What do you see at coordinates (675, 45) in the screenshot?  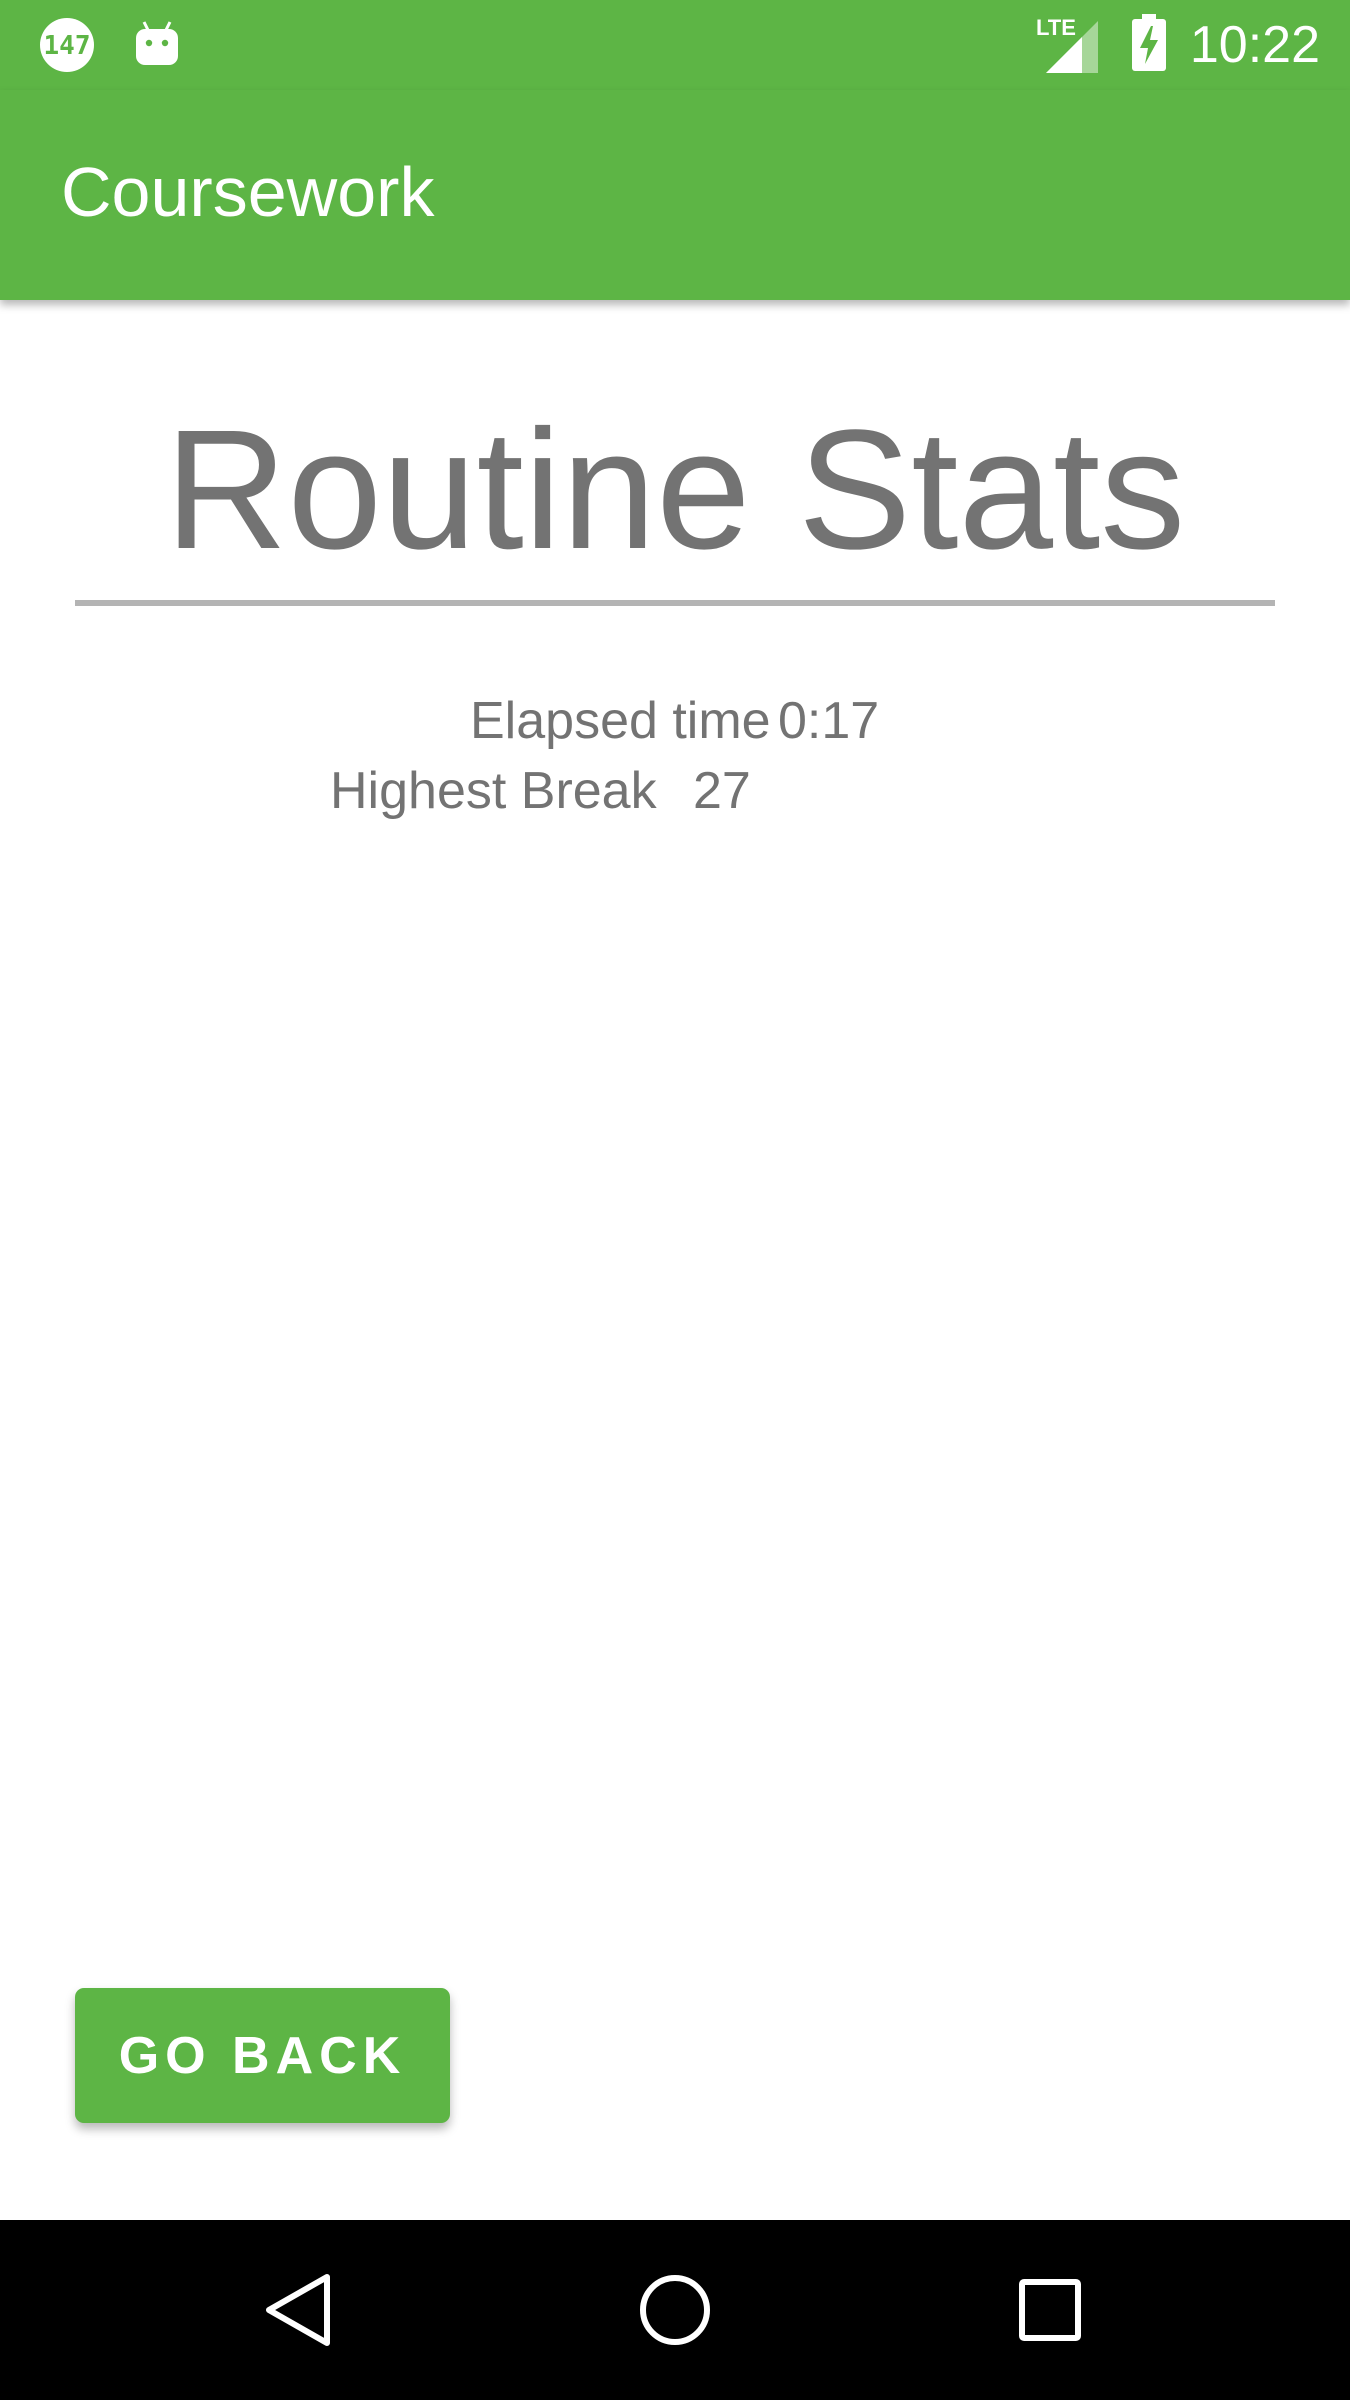 I see `status-bar: 147 LTE 10:22` at bounding box center [675, 45].